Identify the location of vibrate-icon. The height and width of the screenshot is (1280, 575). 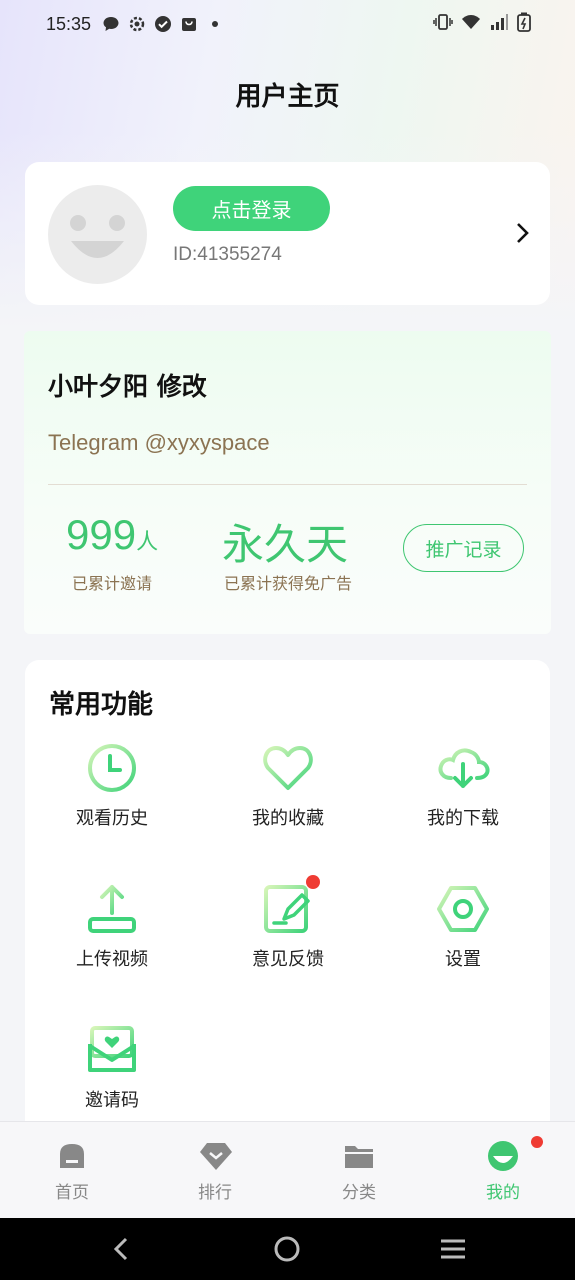
(443, 24).